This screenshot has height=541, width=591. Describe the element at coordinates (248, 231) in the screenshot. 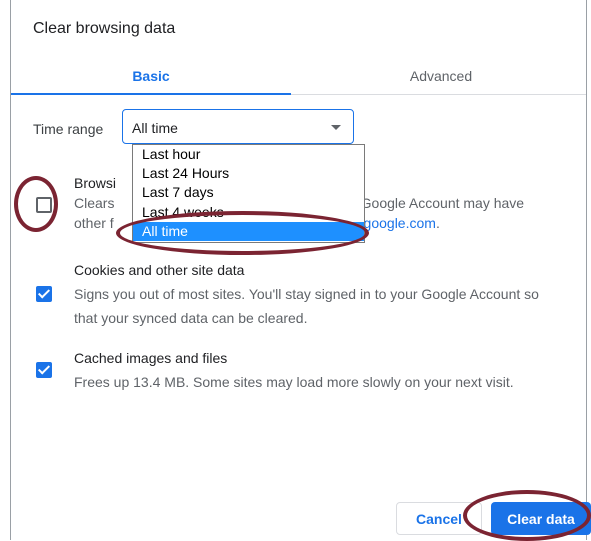

I see `option-all-time: All time` at that location.